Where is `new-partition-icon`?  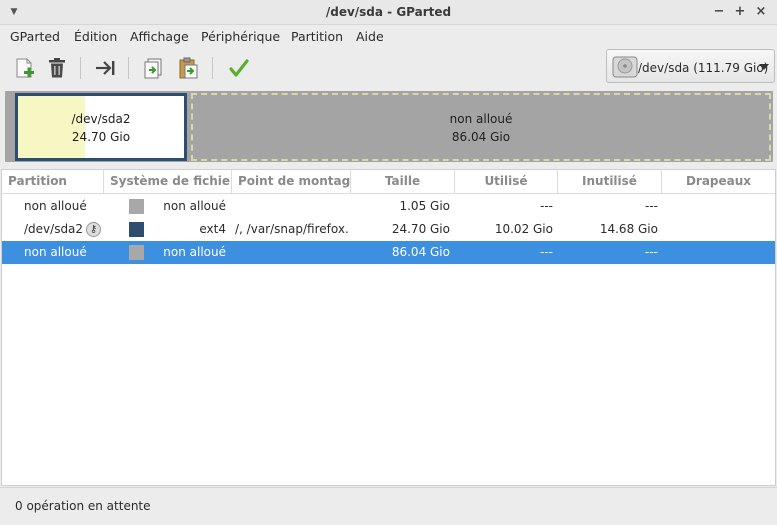
new-partition-icon is located at coordinates (25, 68).